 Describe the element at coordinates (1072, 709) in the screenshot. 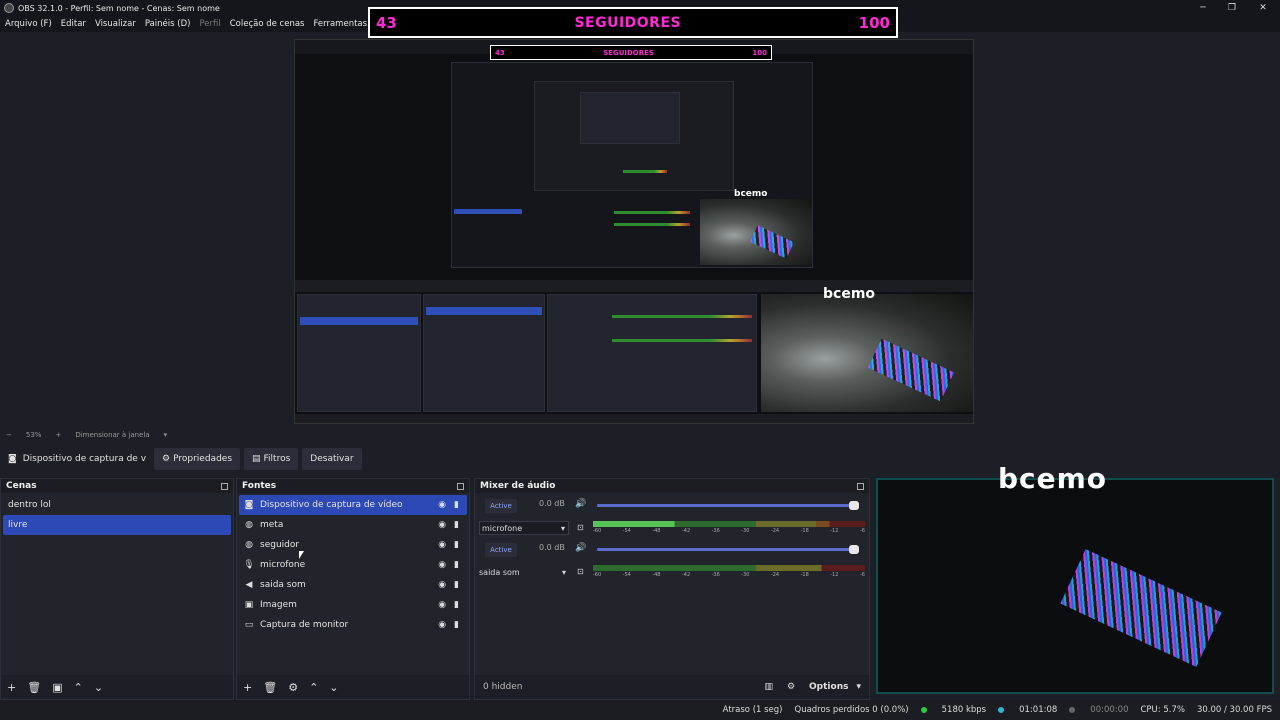

I see `record-icon` at that location.